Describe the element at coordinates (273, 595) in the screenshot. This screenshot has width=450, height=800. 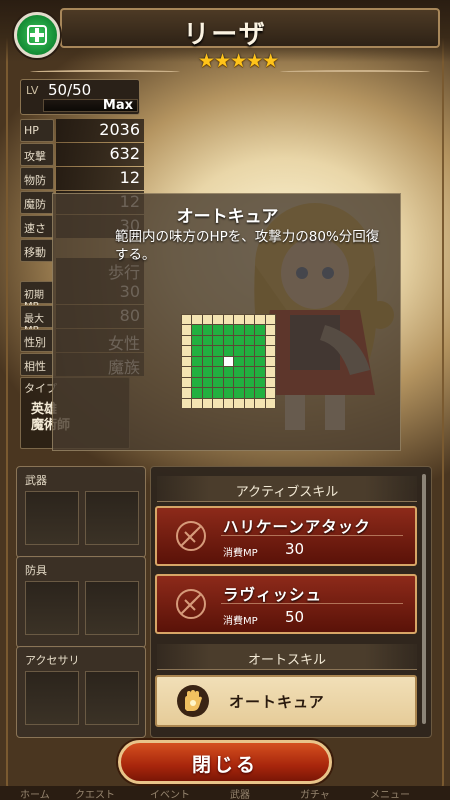
I see `skill-name: ラヴィッシュ` at that location.